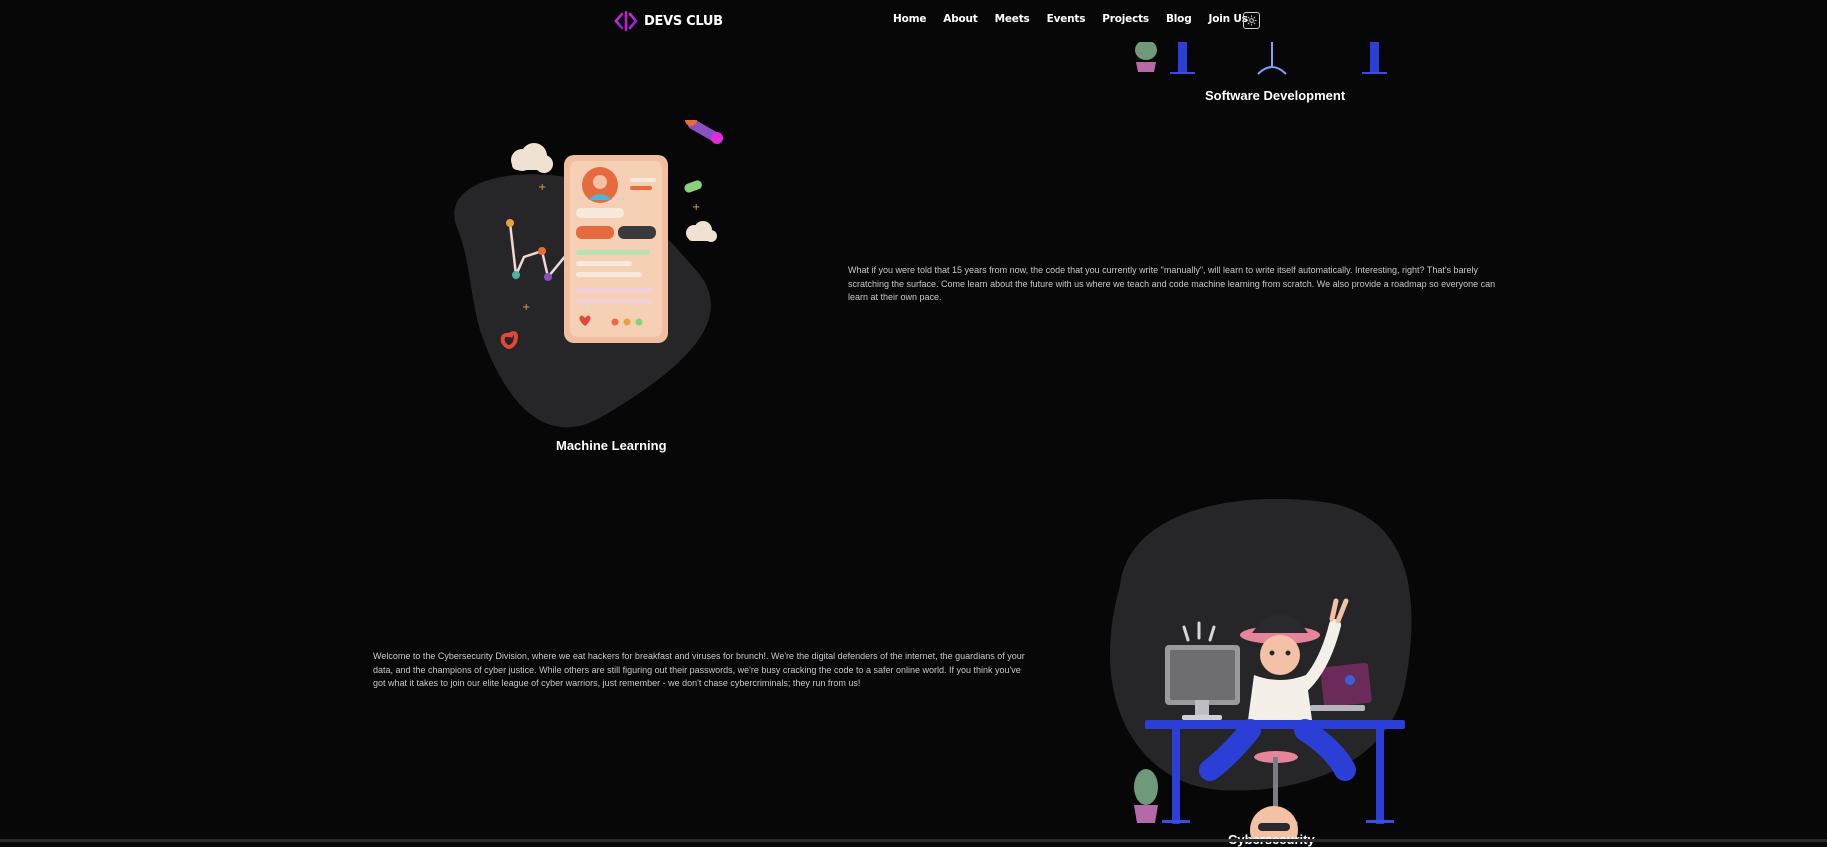  Describe the element at coordinates (960, 19) in the screenshot. I see `nav-about: About` at that location.